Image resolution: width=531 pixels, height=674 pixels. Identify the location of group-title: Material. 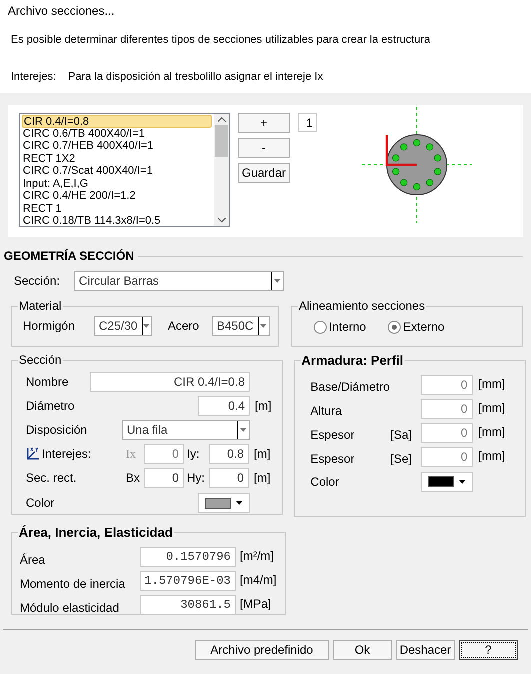
(40, 306).